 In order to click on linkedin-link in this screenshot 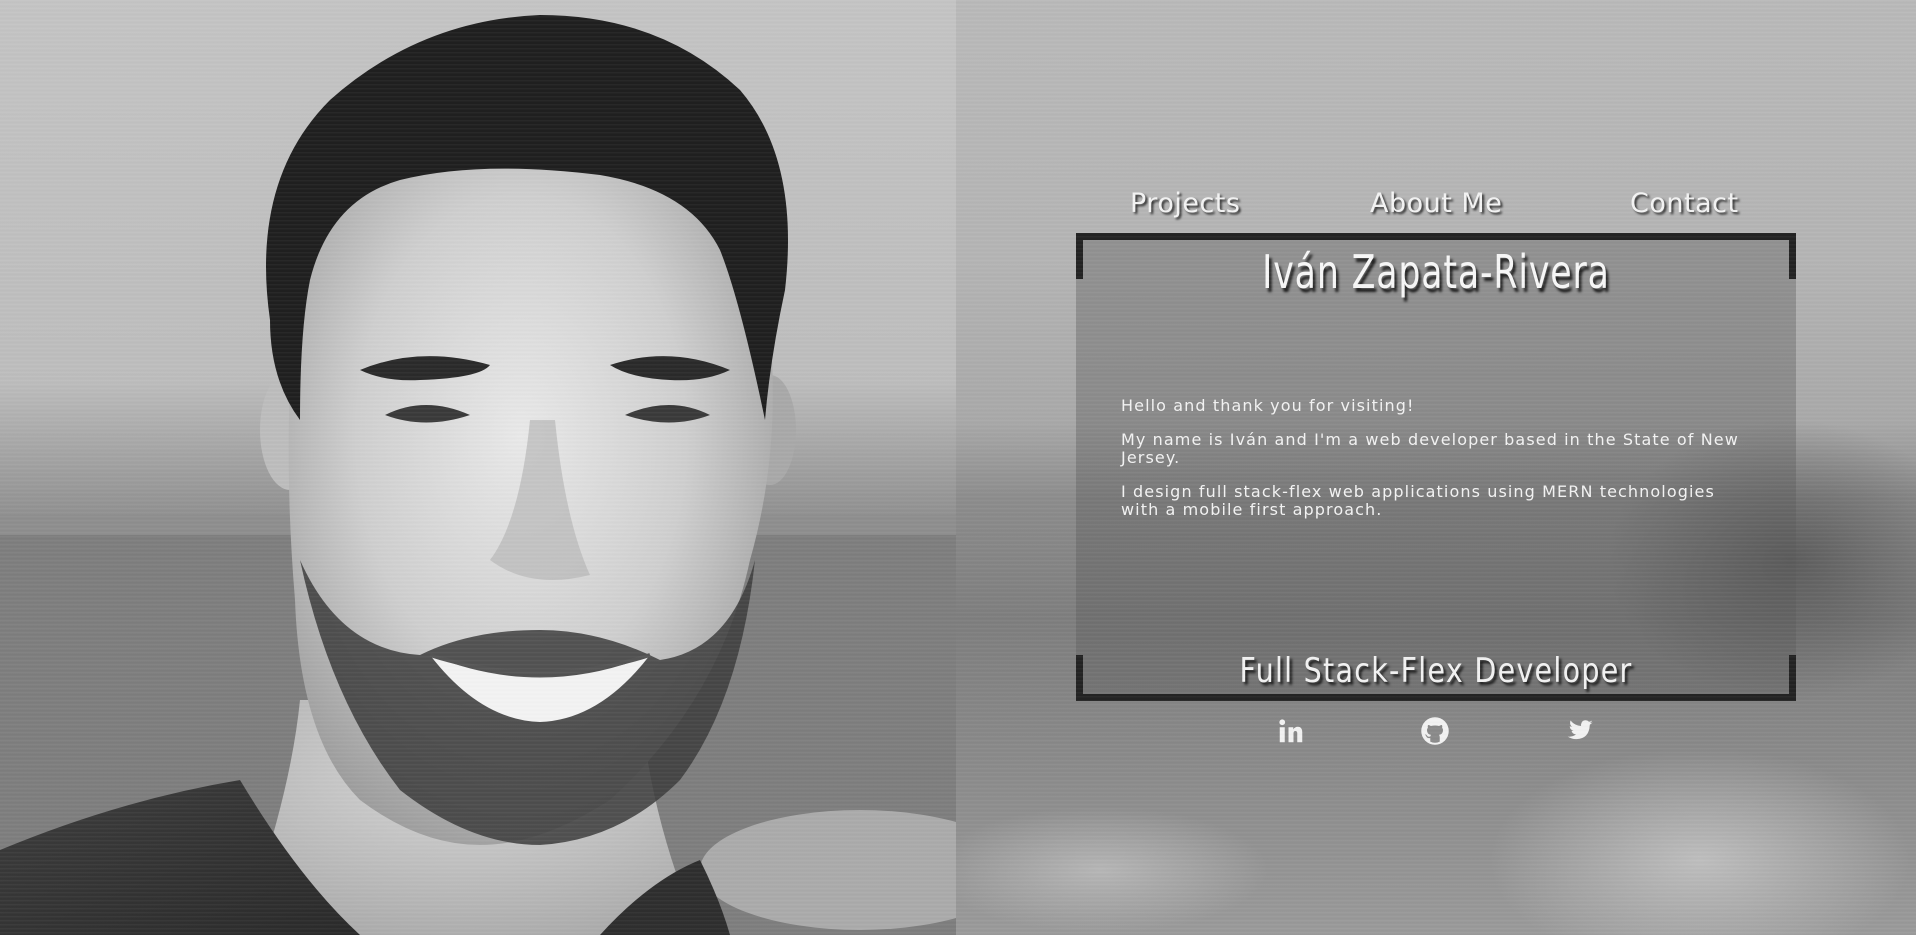, I will do `click(1291, 731)`.